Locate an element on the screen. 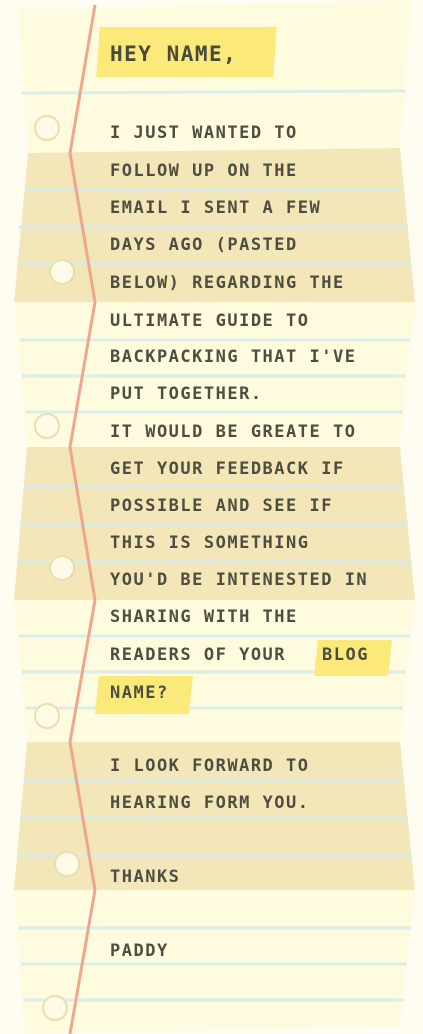  thanks-text: THANKS is located at coordinates (145, 877).